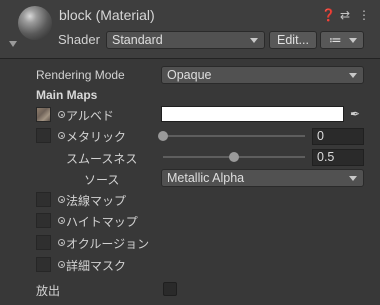  What do you see at coordinates (335, 40) in the screenshot?
I see `list-icon: ≔` at bounding box center [335, 40].